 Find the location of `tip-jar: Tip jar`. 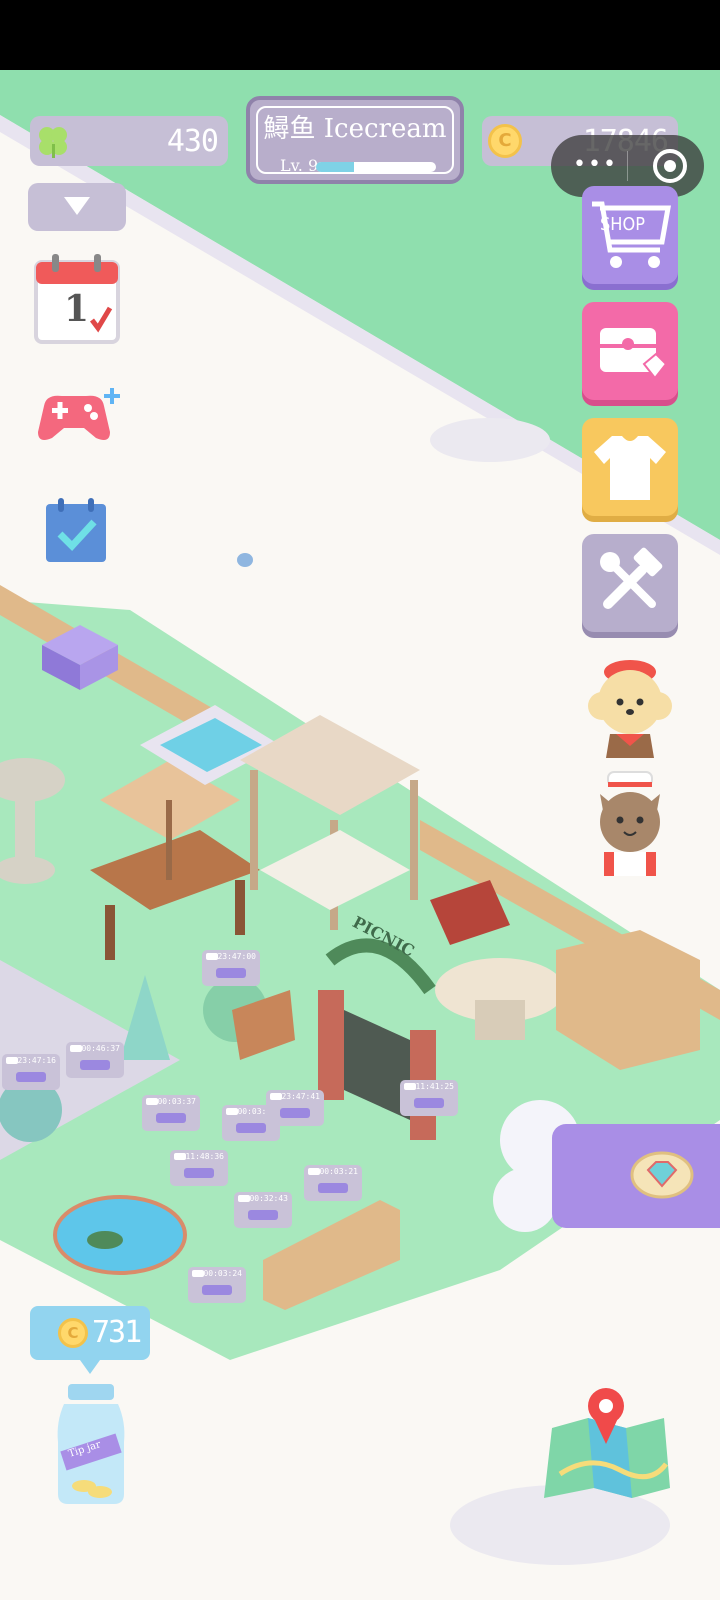

tip-jar: Tip jar is located at coordinates (91, 1444).